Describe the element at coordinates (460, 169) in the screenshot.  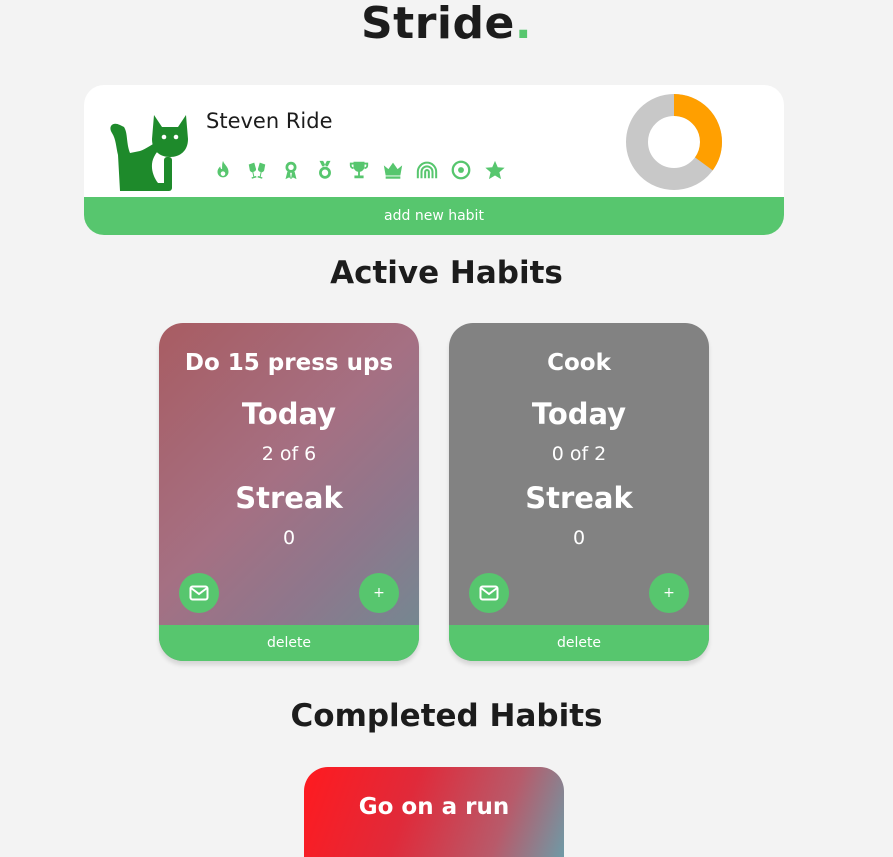
I see `target-icon` at that location.